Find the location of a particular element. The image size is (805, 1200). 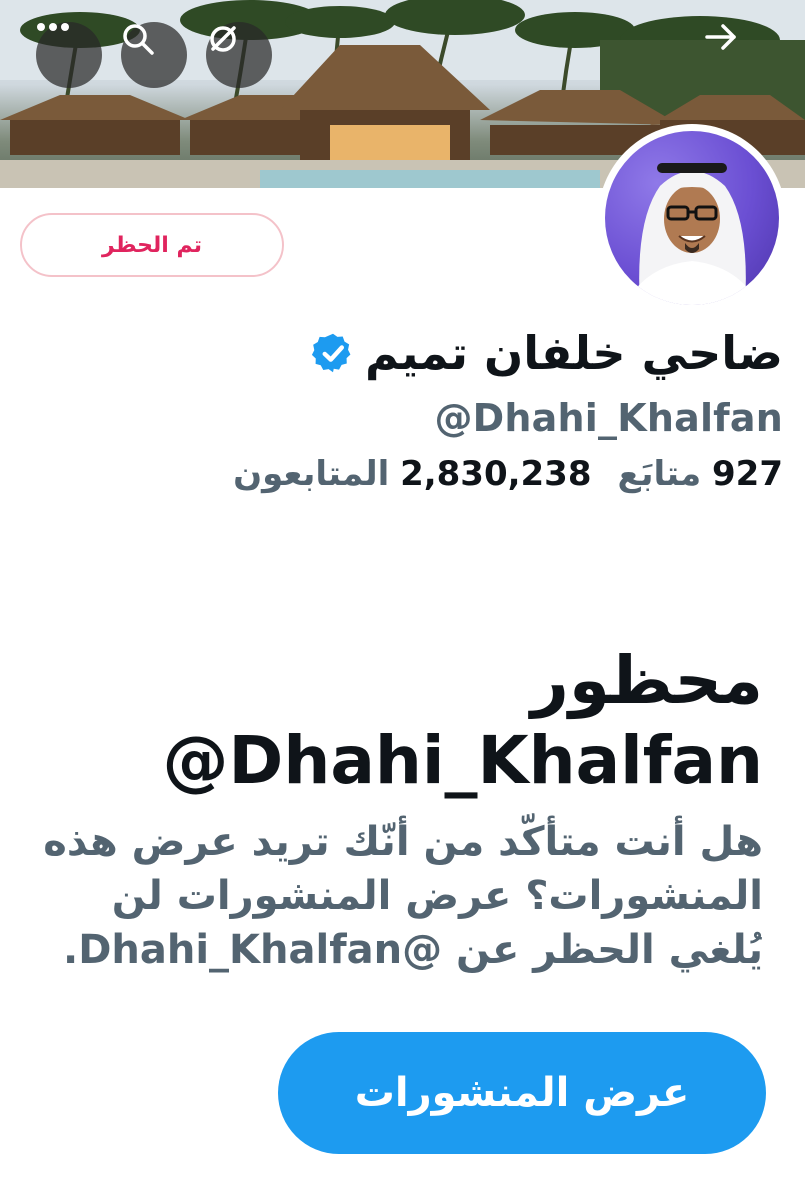

hide-button is located at coordinates (239, 55).